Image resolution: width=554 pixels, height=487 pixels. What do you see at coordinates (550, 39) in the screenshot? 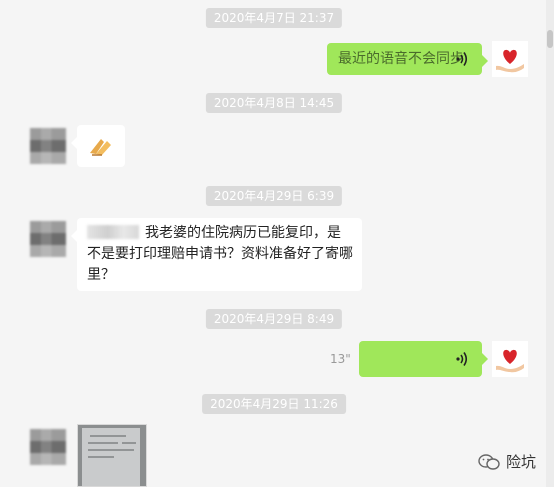
I see `scrollbar-thumb` at bounding box center [550, 39].